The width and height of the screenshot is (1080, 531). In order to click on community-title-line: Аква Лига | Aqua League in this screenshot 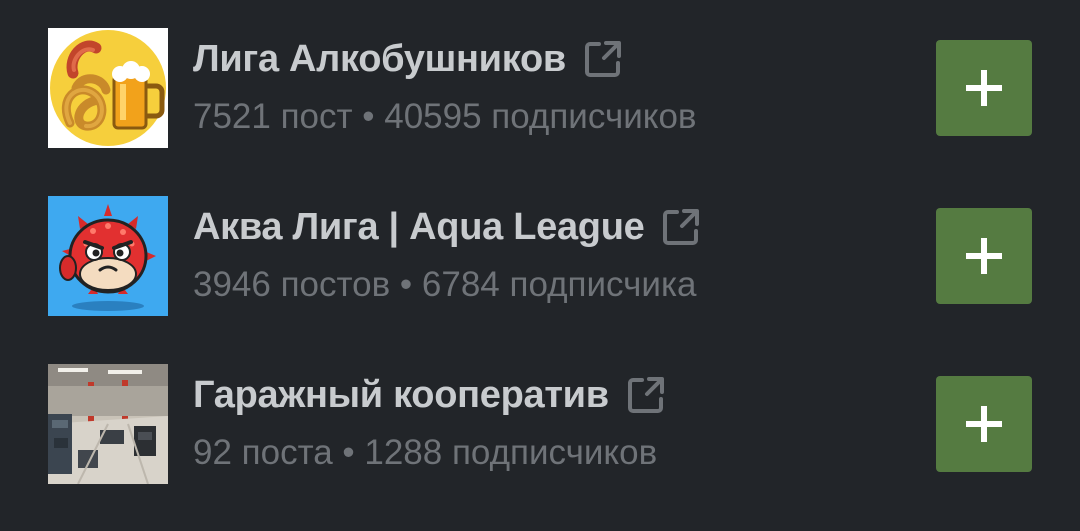, I will do `click(447, 227)`.